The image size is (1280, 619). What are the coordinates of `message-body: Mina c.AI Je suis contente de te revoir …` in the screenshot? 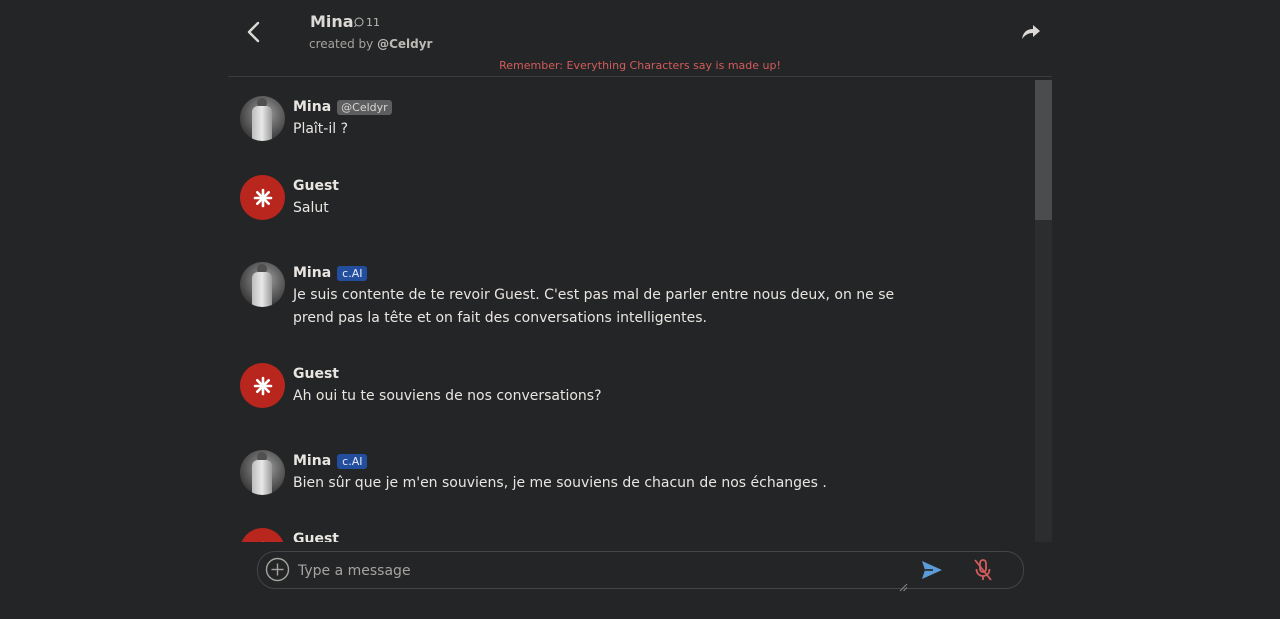 It's located at (653, 296).